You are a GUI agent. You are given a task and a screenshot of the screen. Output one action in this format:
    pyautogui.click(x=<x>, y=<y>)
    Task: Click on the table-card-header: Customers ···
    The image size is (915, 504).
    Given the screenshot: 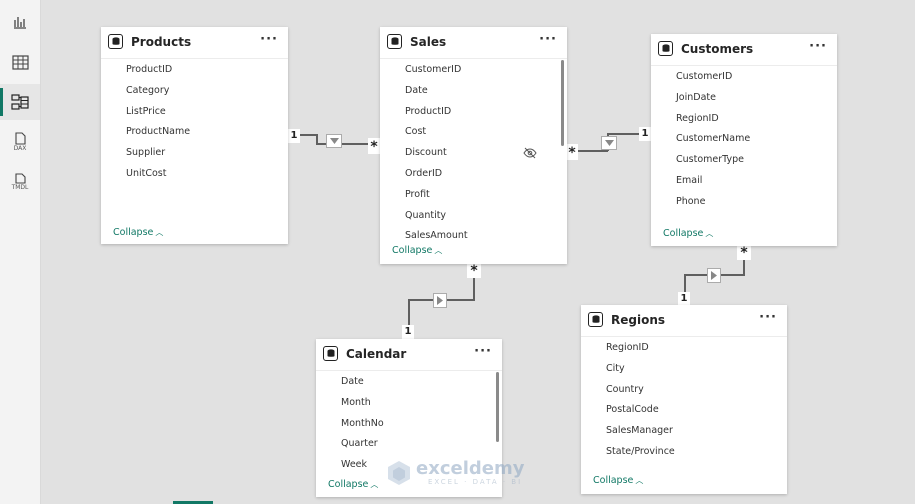 What is the action you would take?
    pyautogui.click(x=744, y=50)
    